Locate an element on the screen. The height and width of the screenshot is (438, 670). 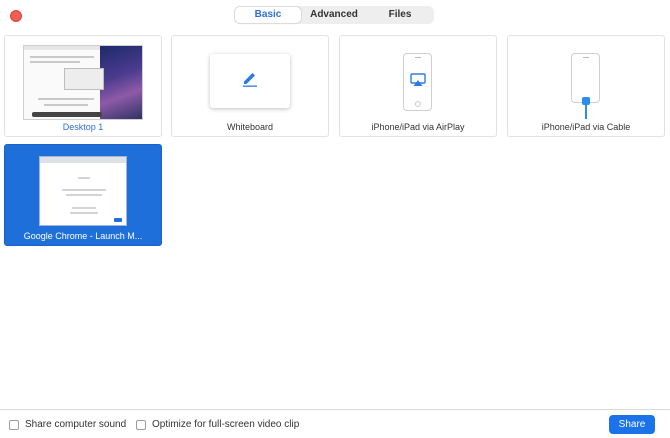
tab-files: Files is located at coordinates (400, 15).